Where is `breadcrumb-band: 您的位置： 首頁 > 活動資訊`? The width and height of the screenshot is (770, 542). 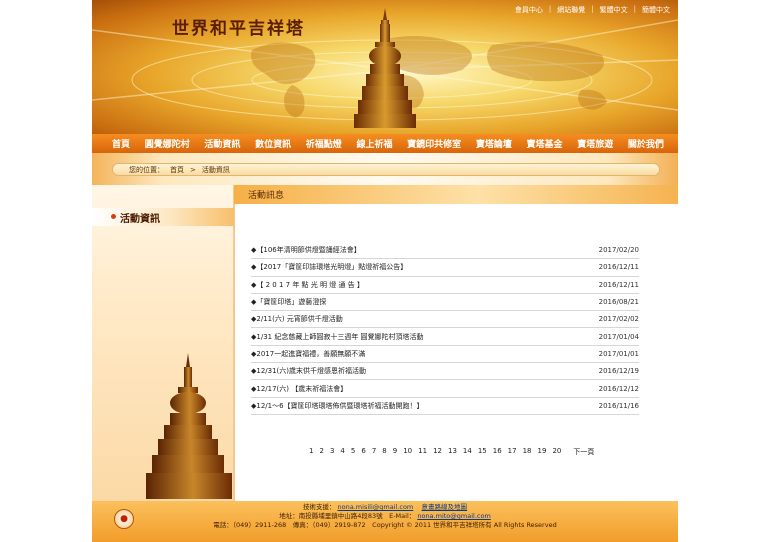
breadcrumb-band: 您的位置： 首頁 > 活動資訊 is located at coordinates (385, 169).